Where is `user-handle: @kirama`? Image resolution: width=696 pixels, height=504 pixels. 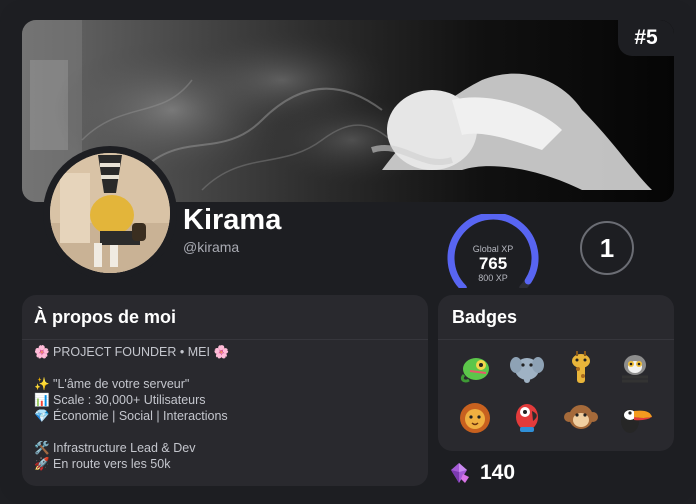 user-handle: @kirama is located at coordinates (211, 247).